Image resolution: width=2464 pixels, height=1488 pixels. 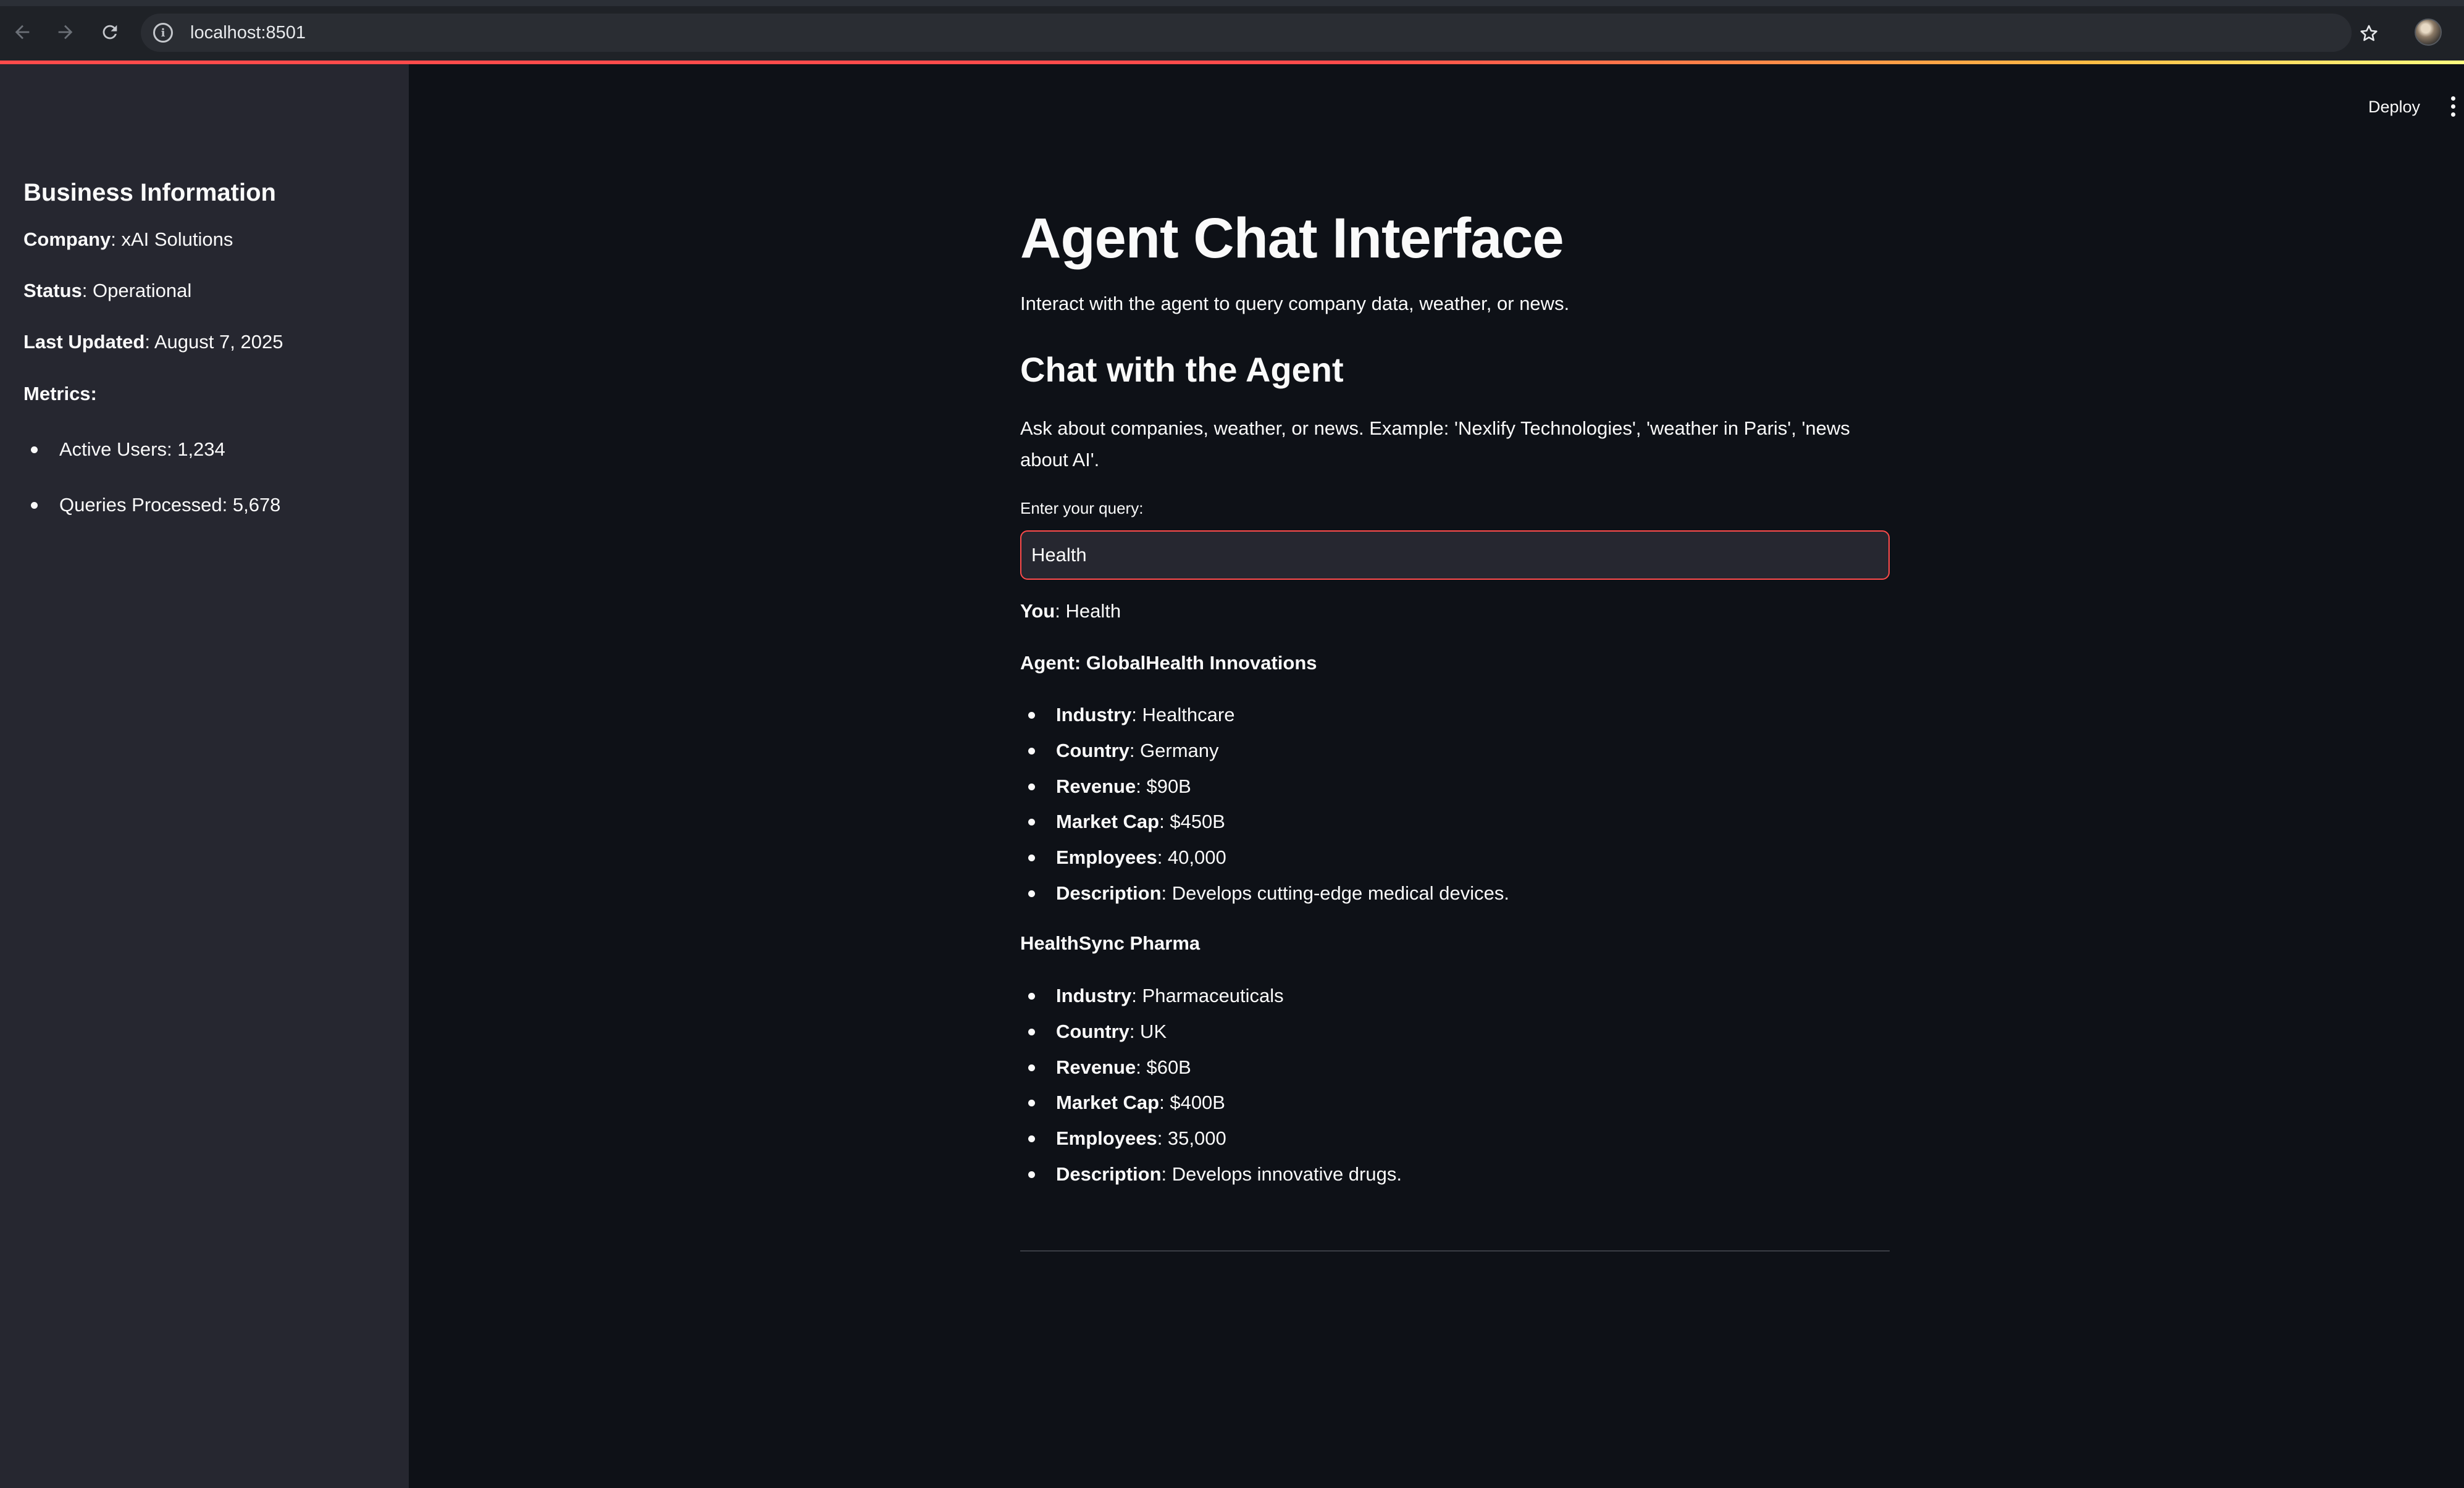 I want to click on tab-strip, so click(x=1232, y=3).